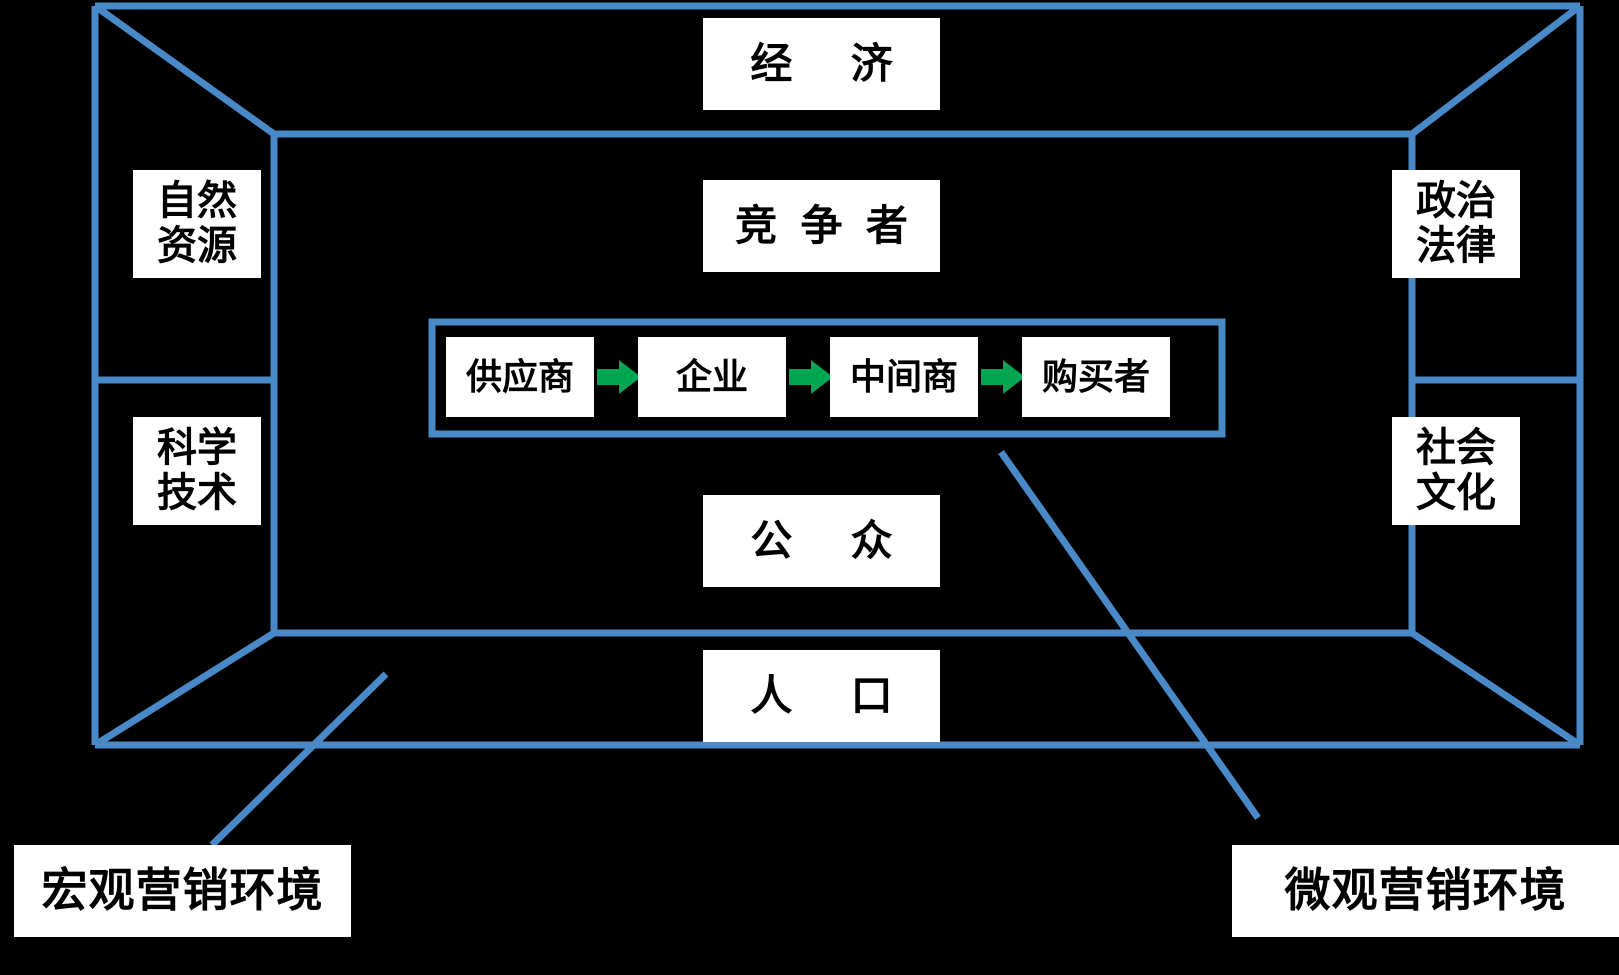 The height and width of the screenshot is (975, 1619). What do you see at coordinates (821, 64) in the screenshot?
I see `macro-factor-economy: 经 济` at bounding box center [821, 64].